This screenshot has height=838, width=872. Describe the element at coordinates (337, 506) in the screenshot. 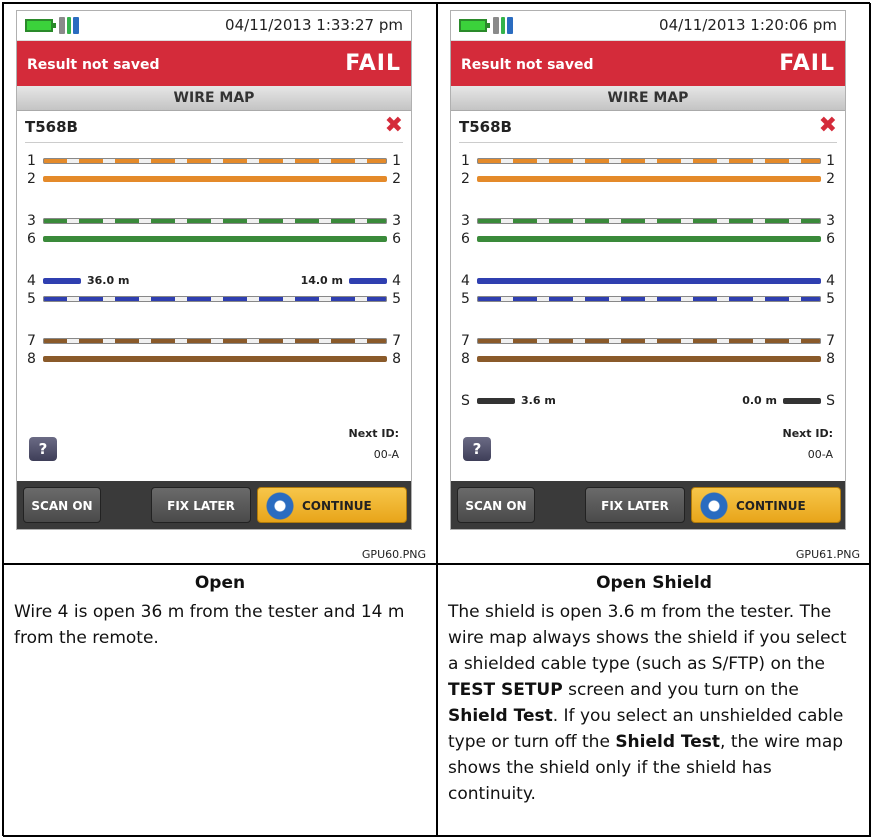

I see `continue-label: CONTINUE` at that location.